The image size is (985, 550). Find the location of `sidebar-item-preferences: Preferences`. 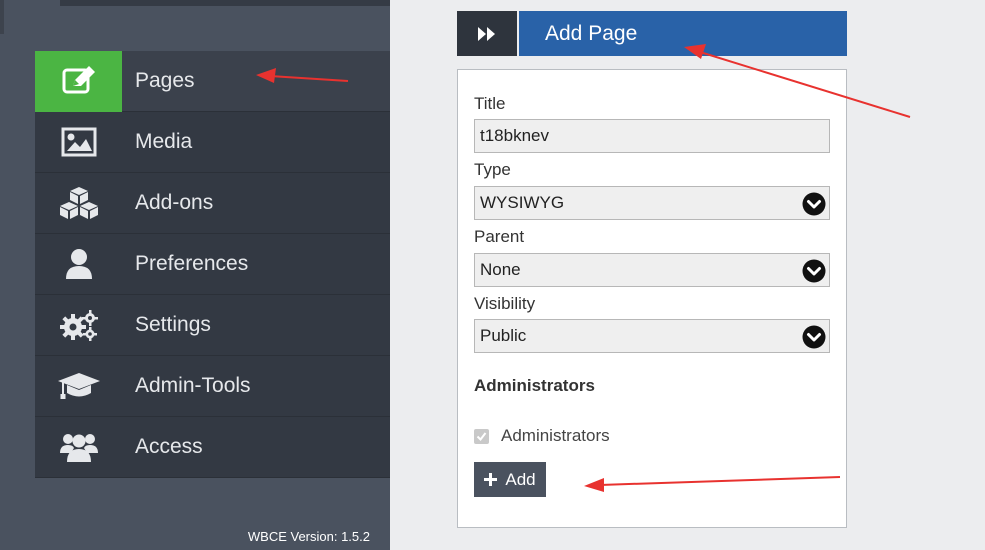

sidebar-item-preferences: Preferences is located at coordinates (212, 264).